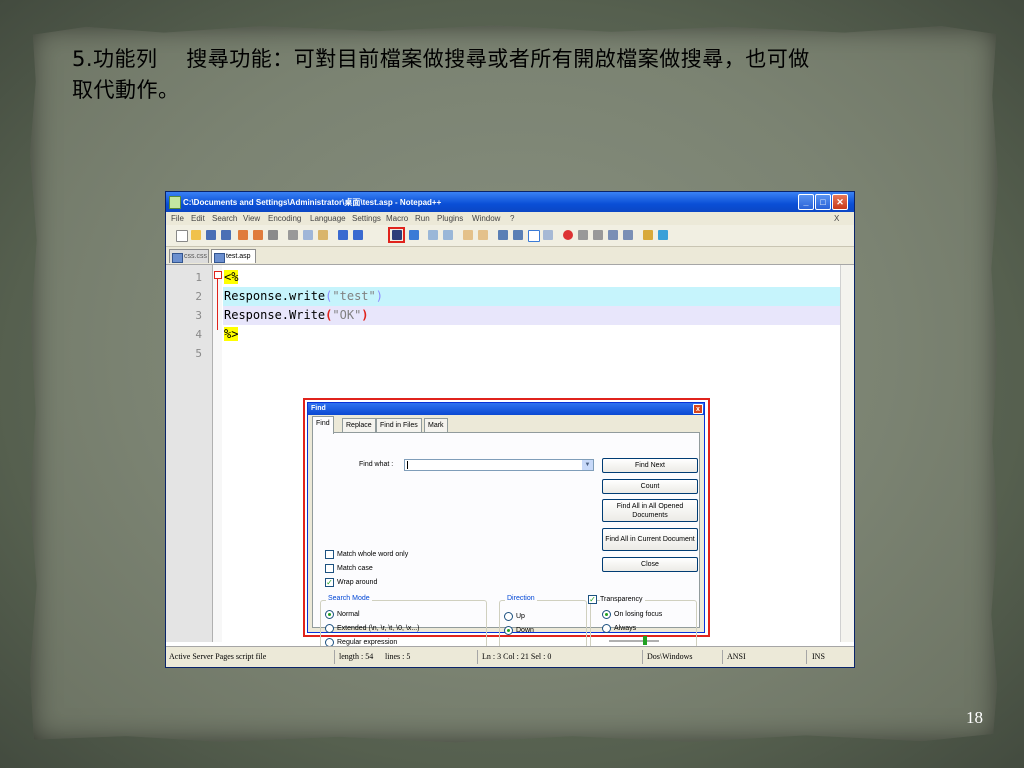 This screenshot has height=768, width=1024. What do you see at coordinates (349, 598) in the screenshot?
I see `search-mode-title: Search Mode` at bounding box center [349, 598].